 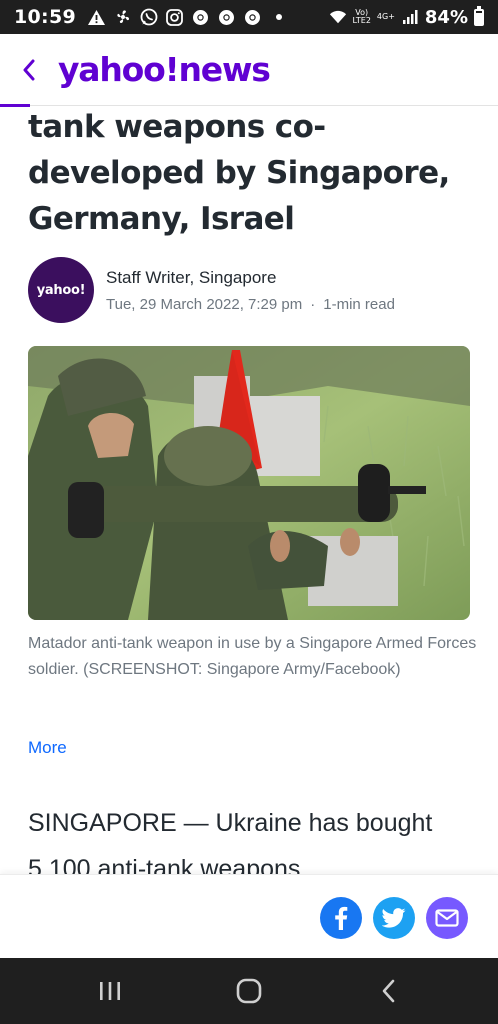 I want to click on more-link: More, so click(x=47, y=748).